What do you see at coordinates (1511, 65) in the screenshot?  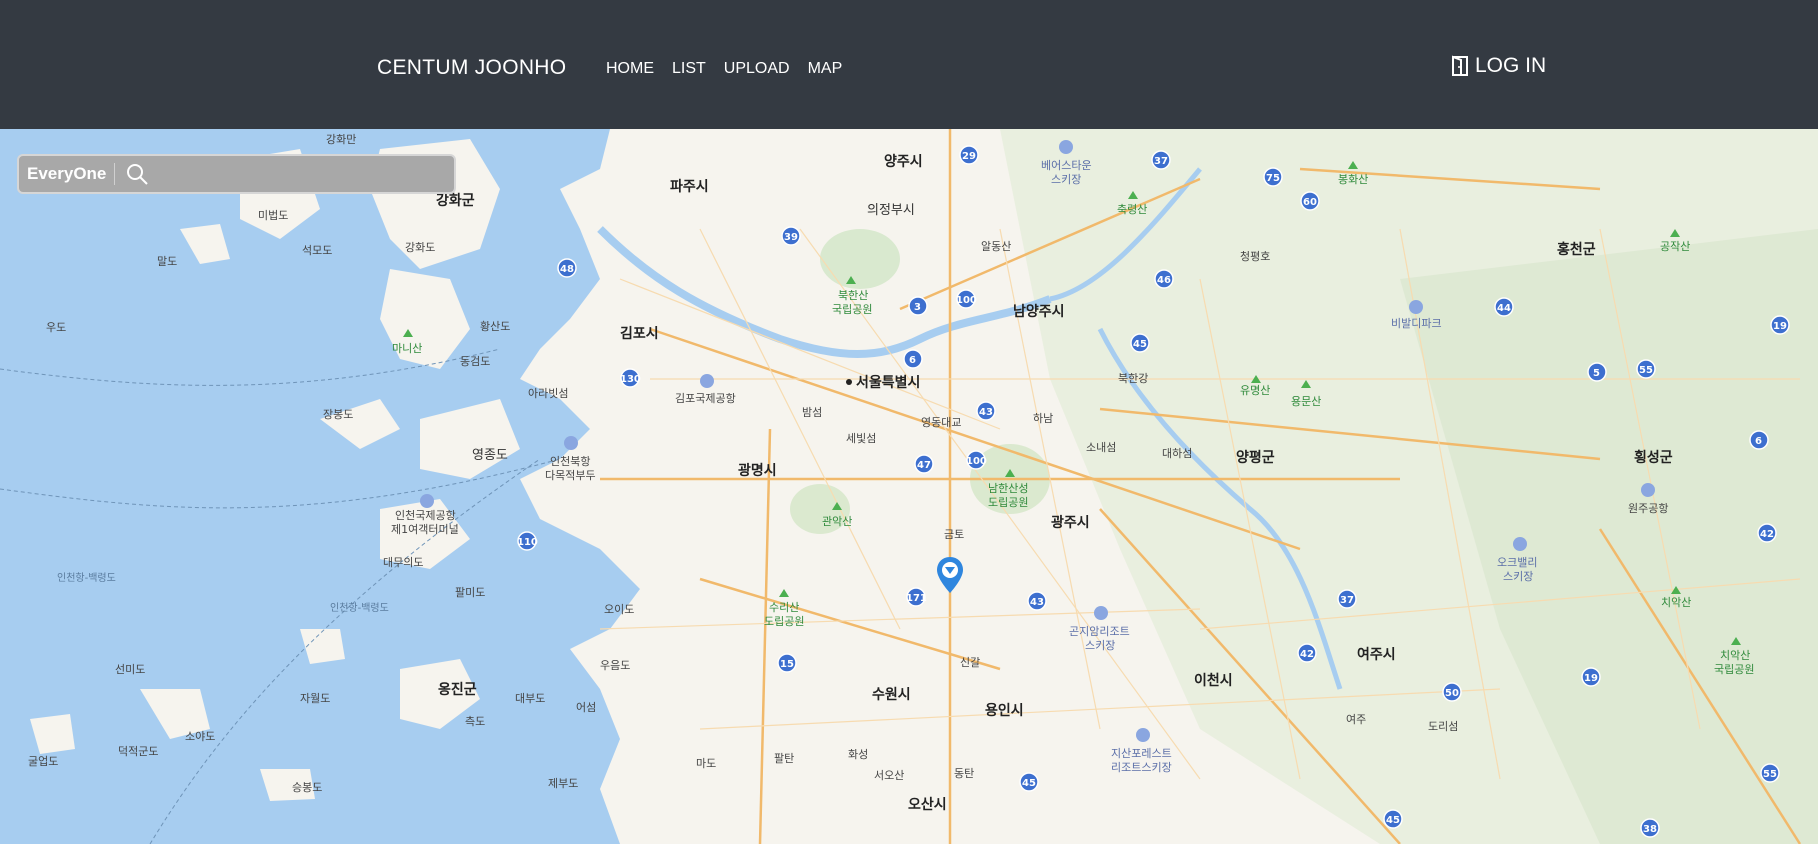 I see `login-label: LOG IN` at bounding box center [1511, 65].